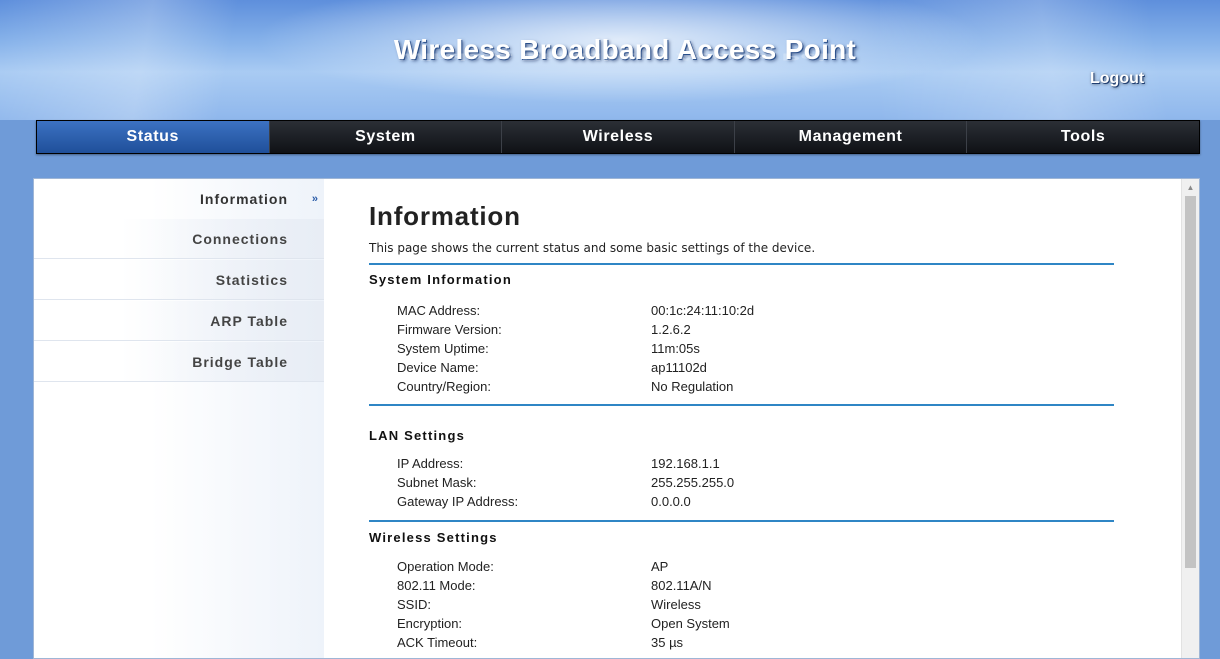  I want to click on vertical-scrollbar: ▲, so click(1190, 418).